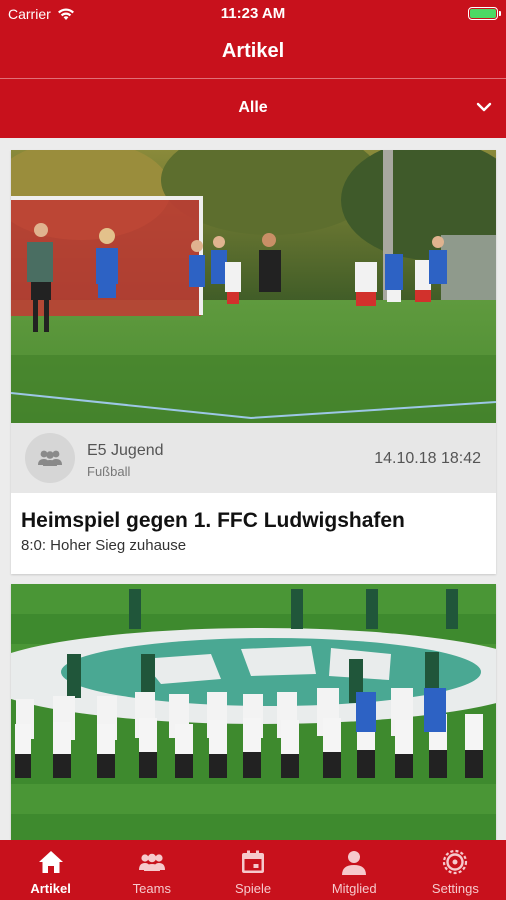 This screenshot has width=506, height=900. What do you see at coordinates (253, 888) in the screenshot?
I see `tab-label: Spiele` at bounding box center [253, 888].